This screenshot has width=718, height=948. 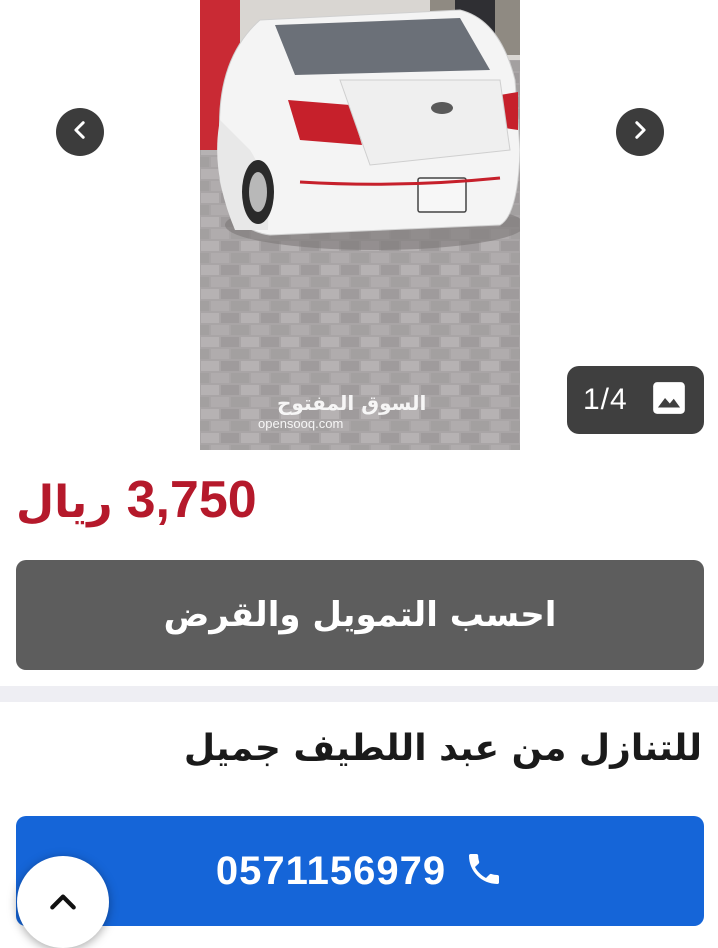 I want to click on price-currency: ريال, so click(x=64, y=502).